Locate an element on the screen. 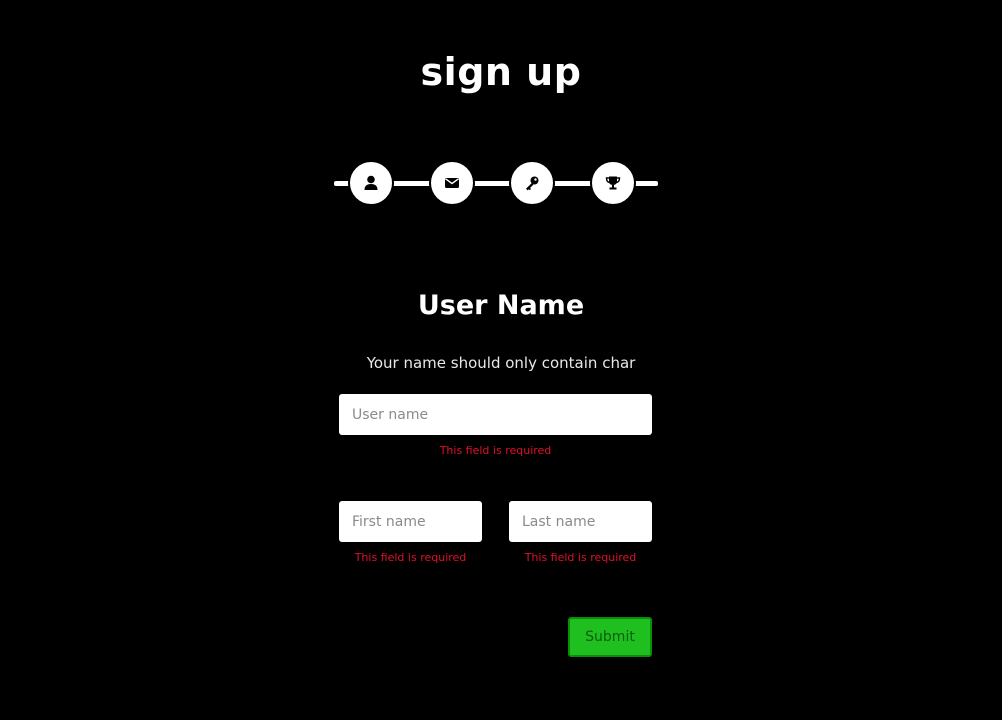  submit-button: Submit is located at coordinates (610, 637).